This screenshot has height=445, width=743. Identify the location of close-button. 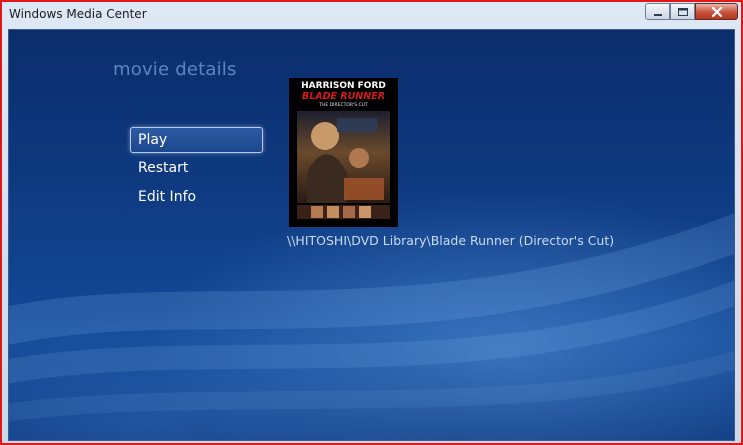
(716, 11).